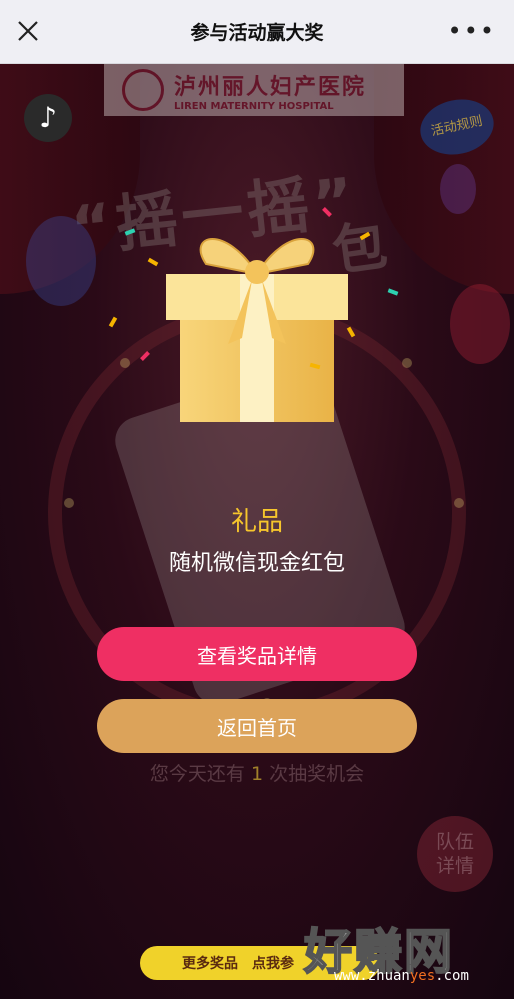 This screenshot has height=999, width=514. Describe the element at coordinates (256, 522) in the screenshot. I see `prize-heading: 礼品` at that location.